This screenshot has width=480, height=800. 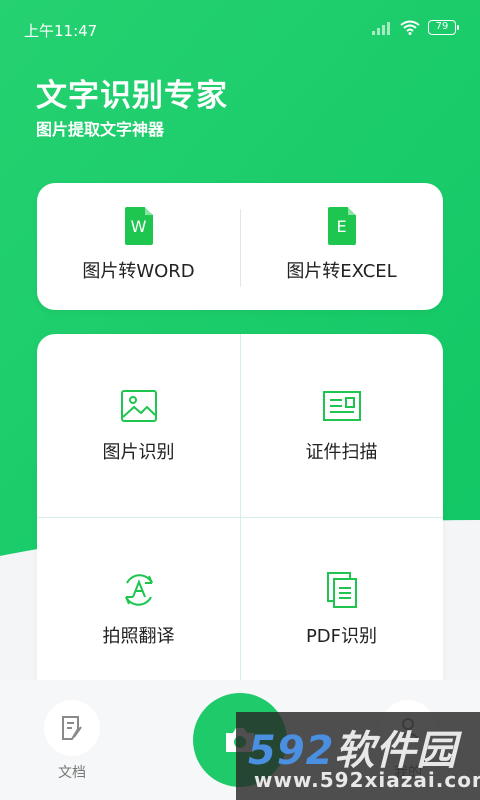 What do you see at coordinates (132, 96) in the screenshot?
I see `app-title: 文字识别专家` at bounding box center [132, 96].